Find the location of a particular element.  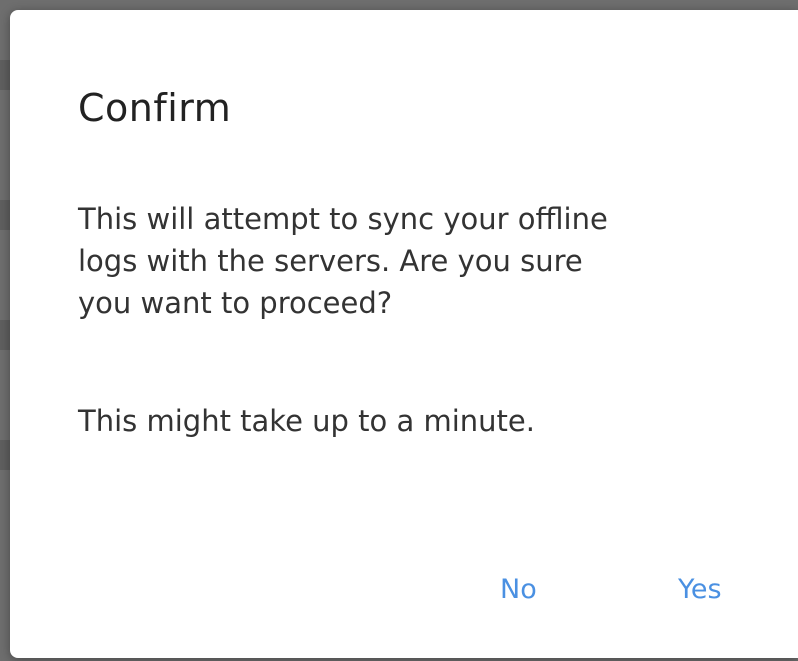

yes-button: Yes is located at coordinates (700, 590).